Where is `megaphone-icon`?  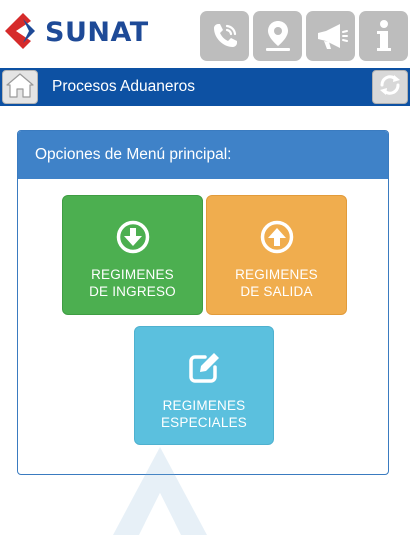
megaphone-icon is located at coordinates (331, 36).